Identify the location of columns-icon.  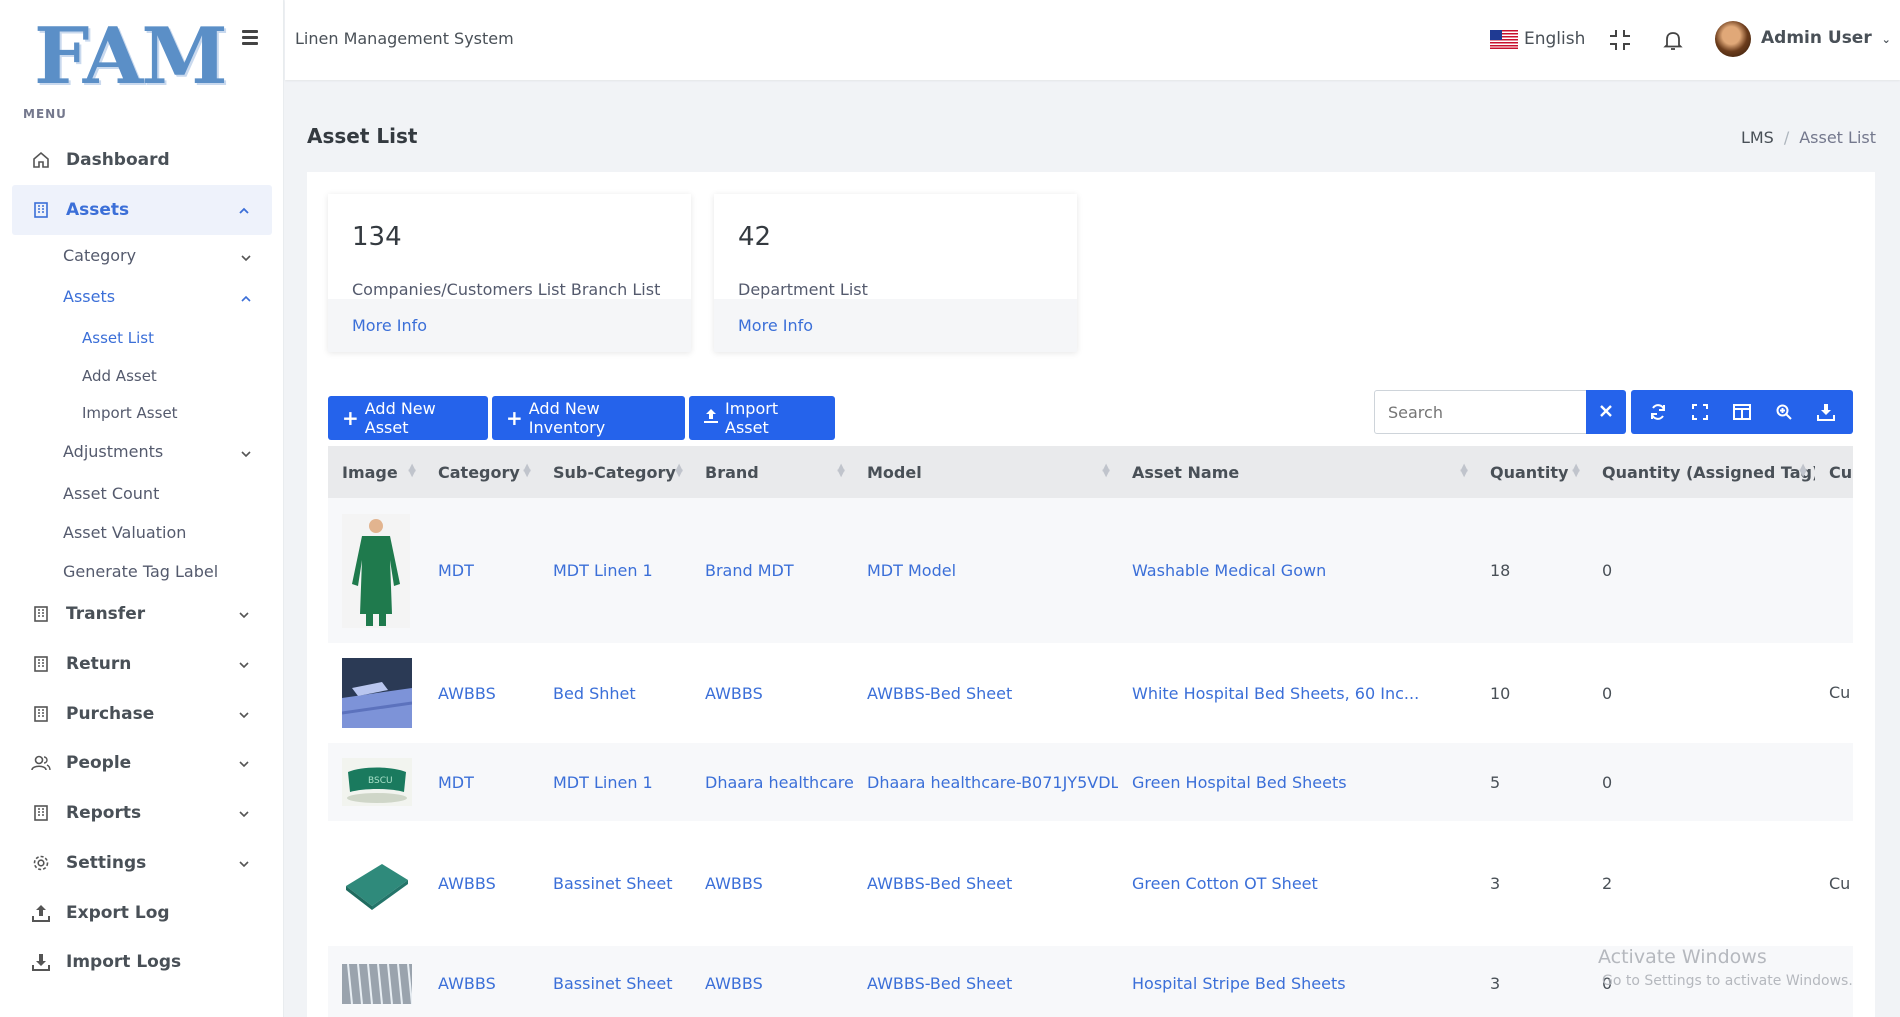
(1742, 412).